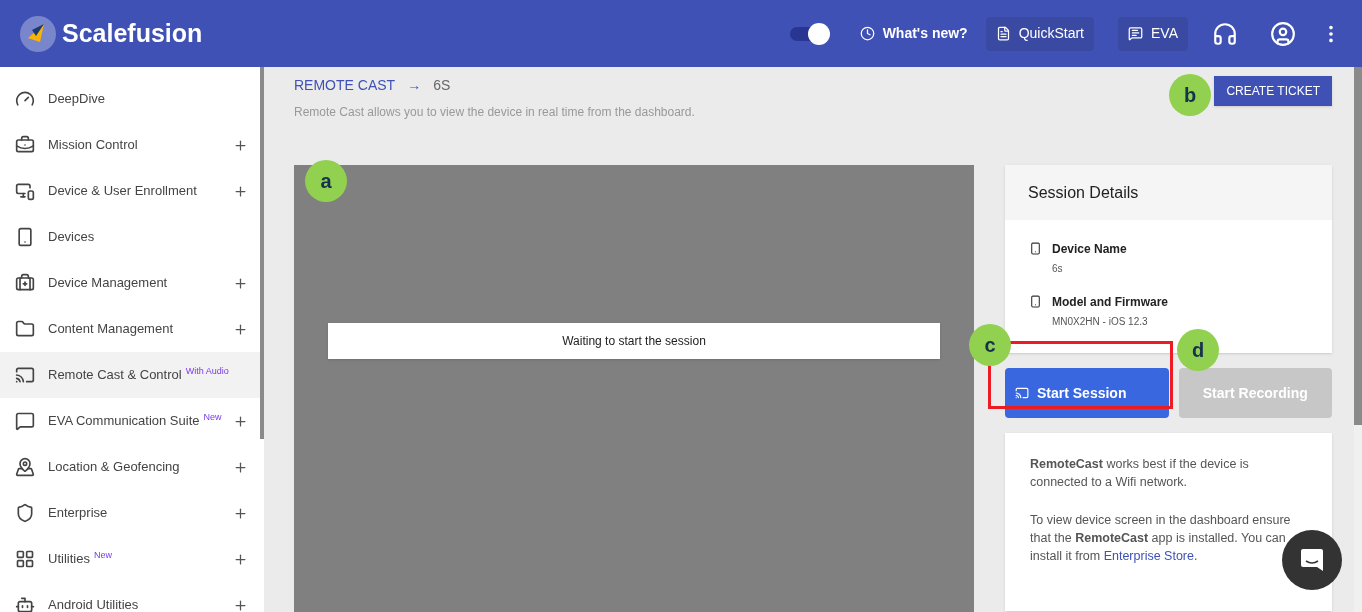  What do you see at coordinates (132, 33) in the screenshot?
I see `brand-name: Scalefusion` at bounding box center [132, 33].